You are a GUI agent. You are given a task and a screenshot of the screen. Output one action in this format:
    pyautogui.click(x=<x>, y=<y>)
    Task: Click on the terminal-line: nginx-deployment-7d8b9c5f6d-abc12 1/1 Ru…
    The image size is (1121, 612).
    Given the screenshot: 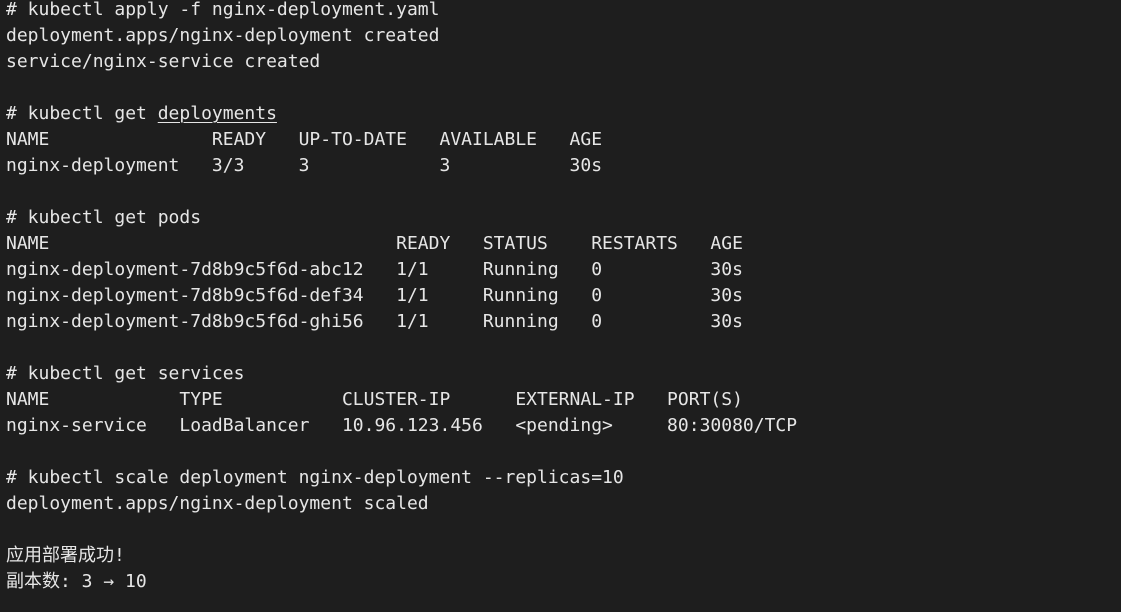 What is the action you would take?
    pyautogui.click(x=563, y=270)
    